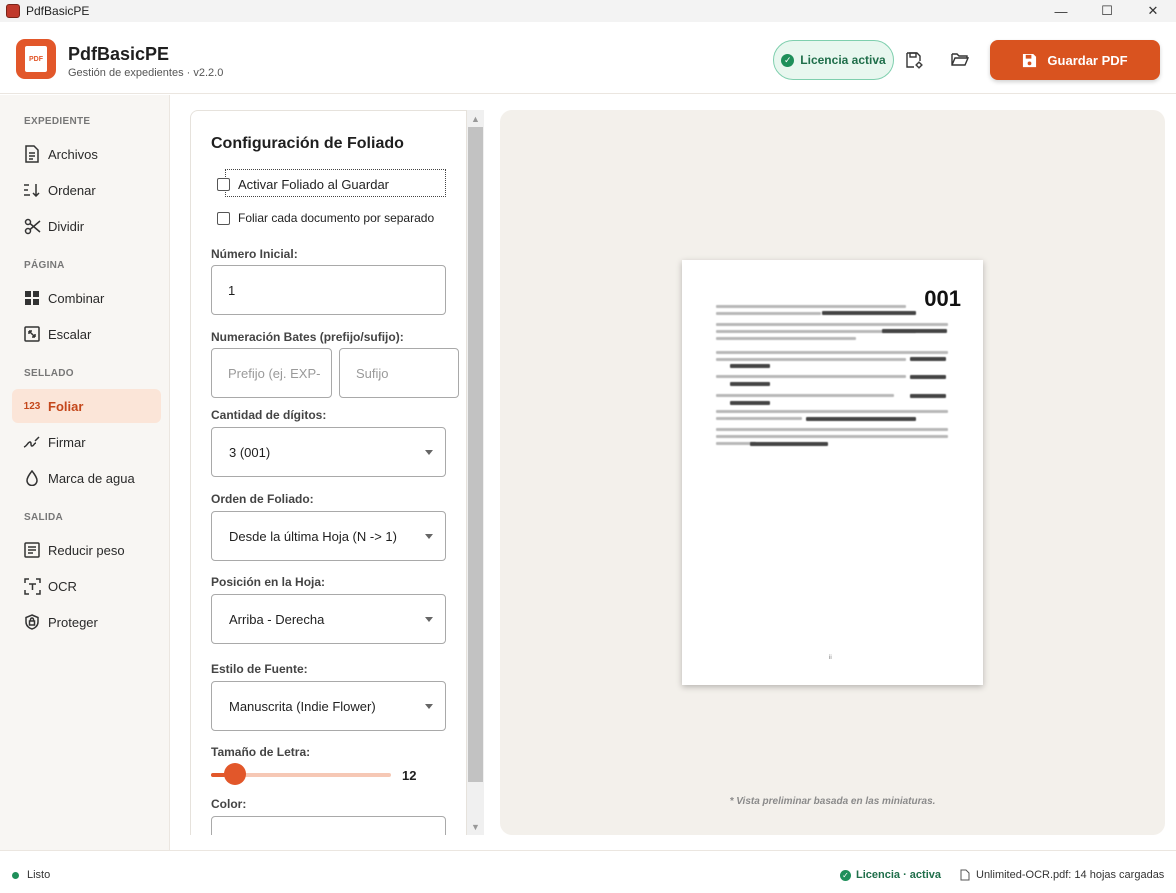 The width and height of the screenshot is (1176, 893). I want to click on font-size-label: Tamaño de Letra:, so click(261, 752).